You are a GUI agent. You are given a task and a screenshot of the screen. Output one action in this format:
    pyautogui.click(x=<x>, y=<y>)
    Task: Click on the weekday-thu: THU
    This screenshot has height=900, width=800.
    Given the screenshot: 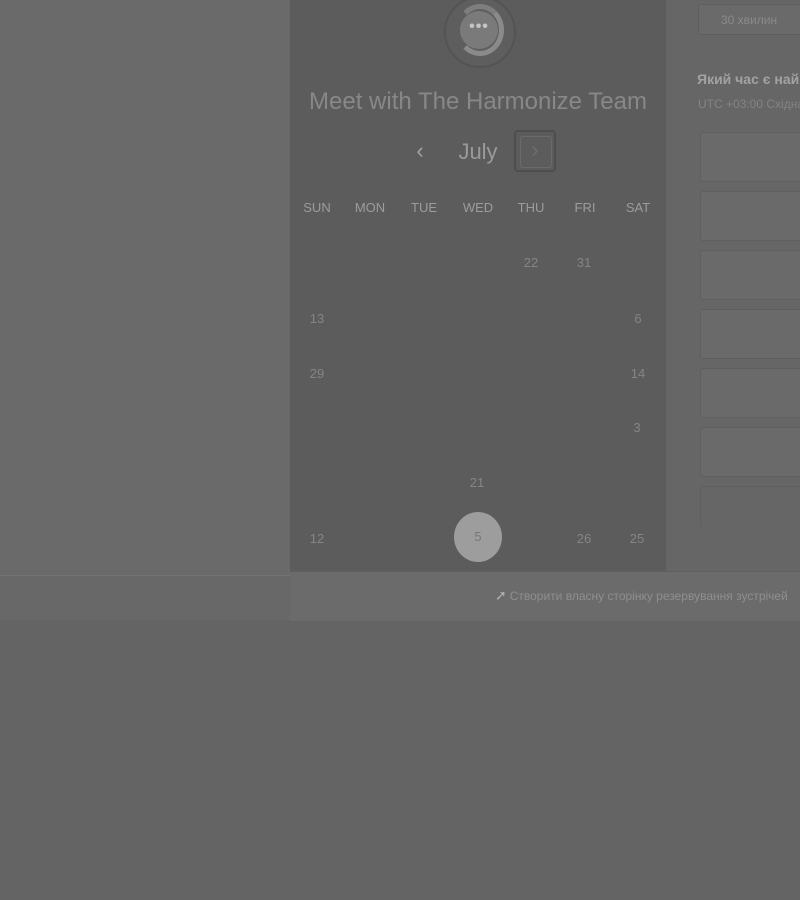 What is the action you would take?
    pyautogui.click(x=531, y=207)
    